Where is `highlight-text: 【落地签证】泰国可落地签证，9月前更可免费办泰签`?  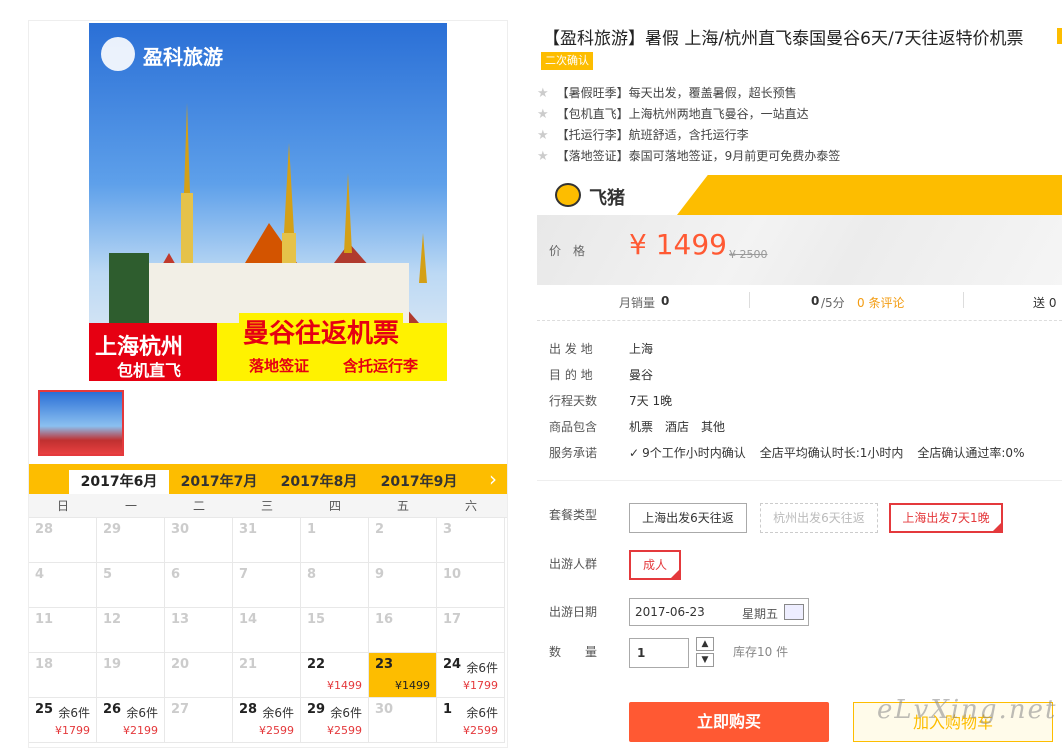 highlight-text: 【落地签证】泰国可落地签证，9月前更可免费办泰签 is located at coordinates (698, 156).